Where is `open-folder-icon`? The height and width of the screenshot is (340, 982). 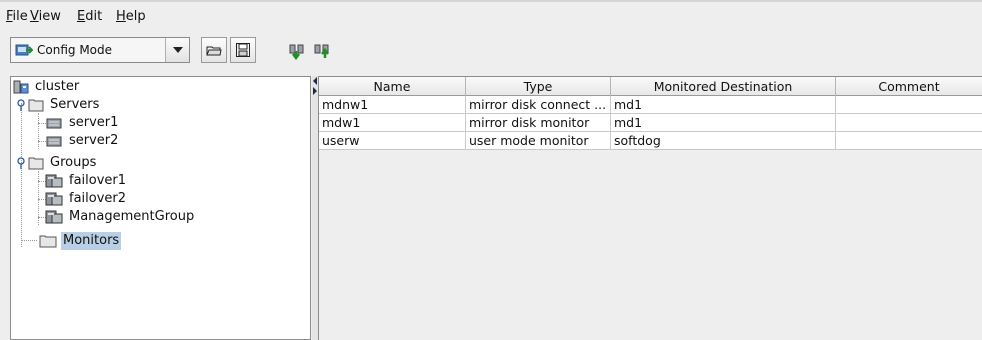 open-folder-icon is located at coordinates (214, 51).